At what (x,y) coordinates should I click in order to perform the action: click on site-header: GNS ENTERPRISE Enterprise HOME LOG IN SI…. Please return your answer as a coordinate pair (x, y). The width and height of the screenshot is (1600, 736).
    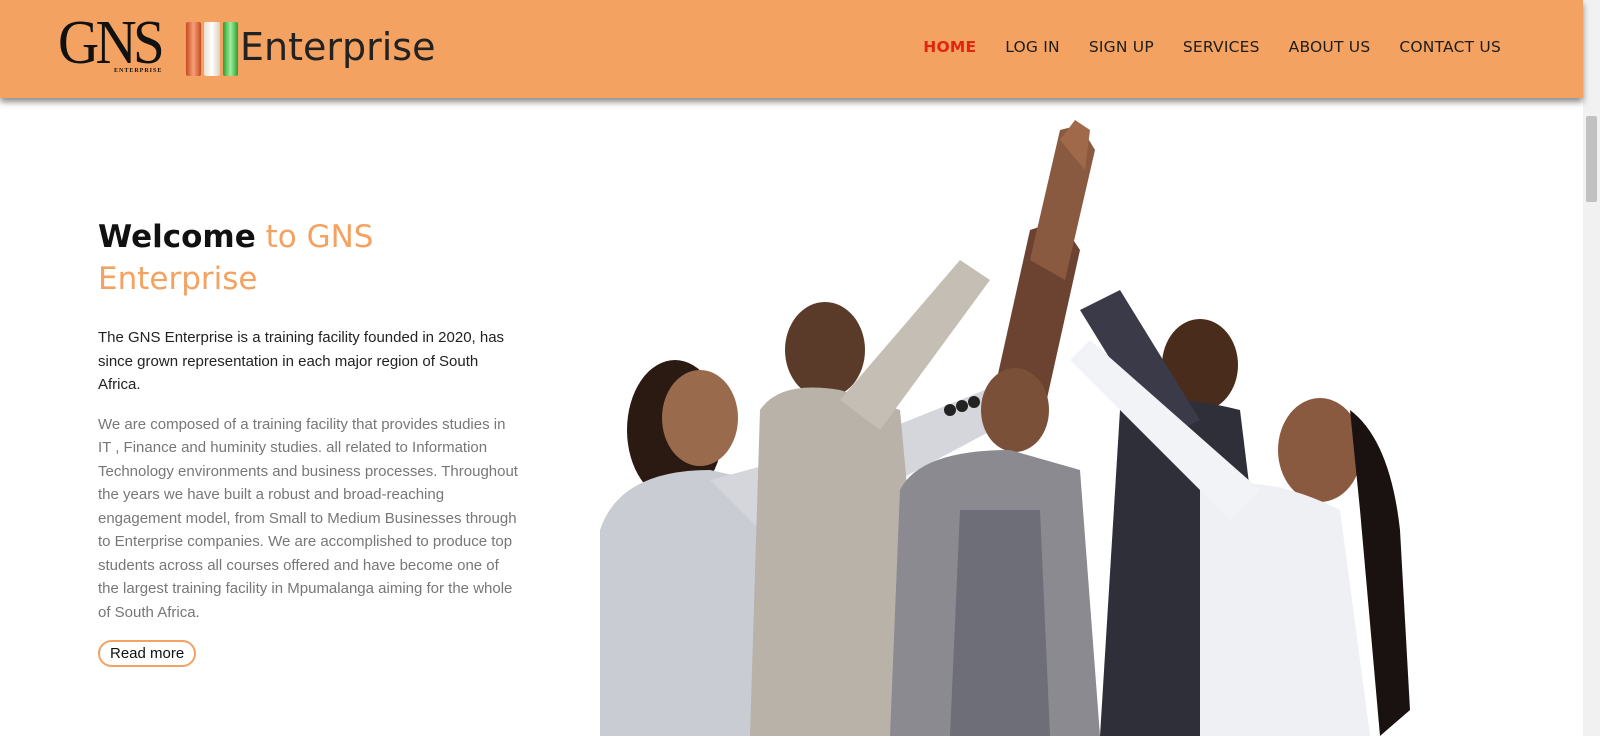
    Looking at the image, I should click on (791, 49).